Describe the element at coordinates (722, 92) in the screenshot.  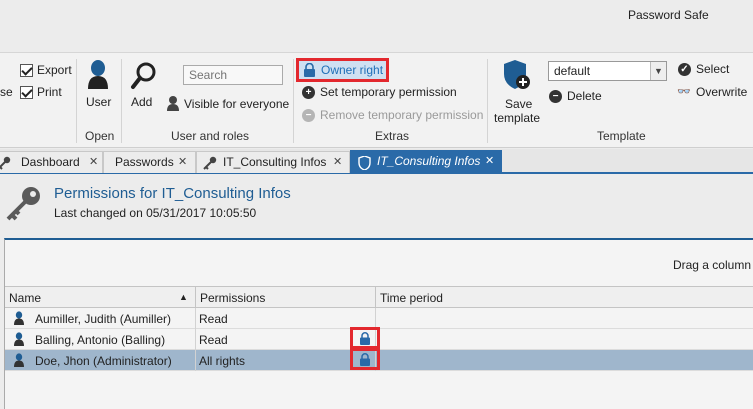
I see `overwrite-label: Overwrite` at that location.